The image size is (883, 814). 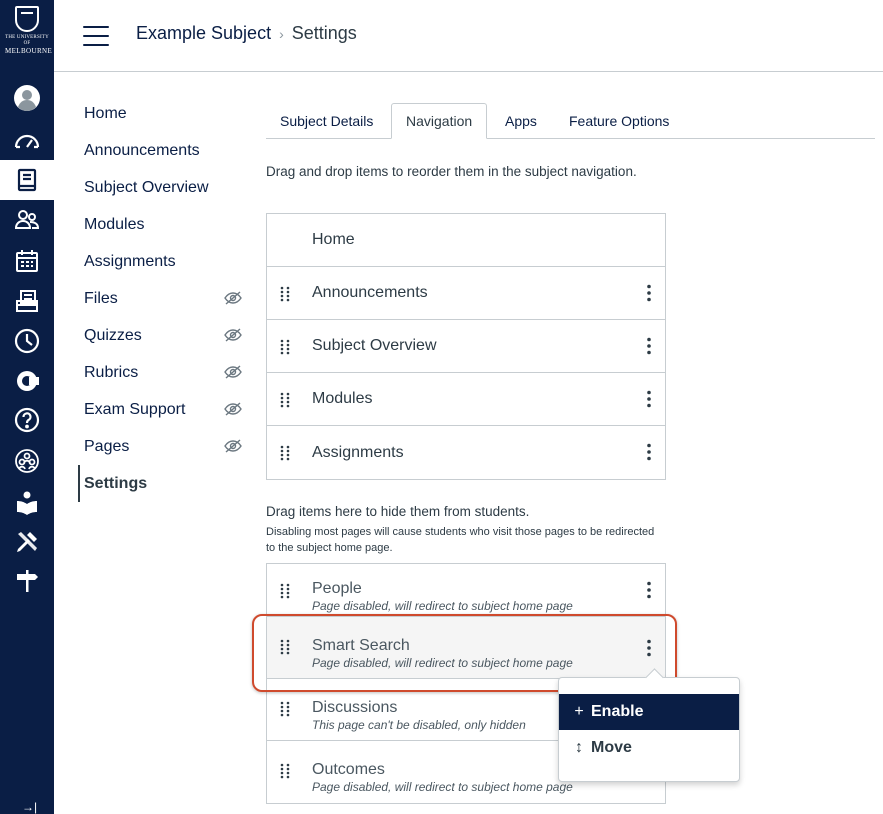 What do you see at coordinates (370, 292) in the screenshot?
I see `list-item-label: Announcements` at bounding box center [370, 292].